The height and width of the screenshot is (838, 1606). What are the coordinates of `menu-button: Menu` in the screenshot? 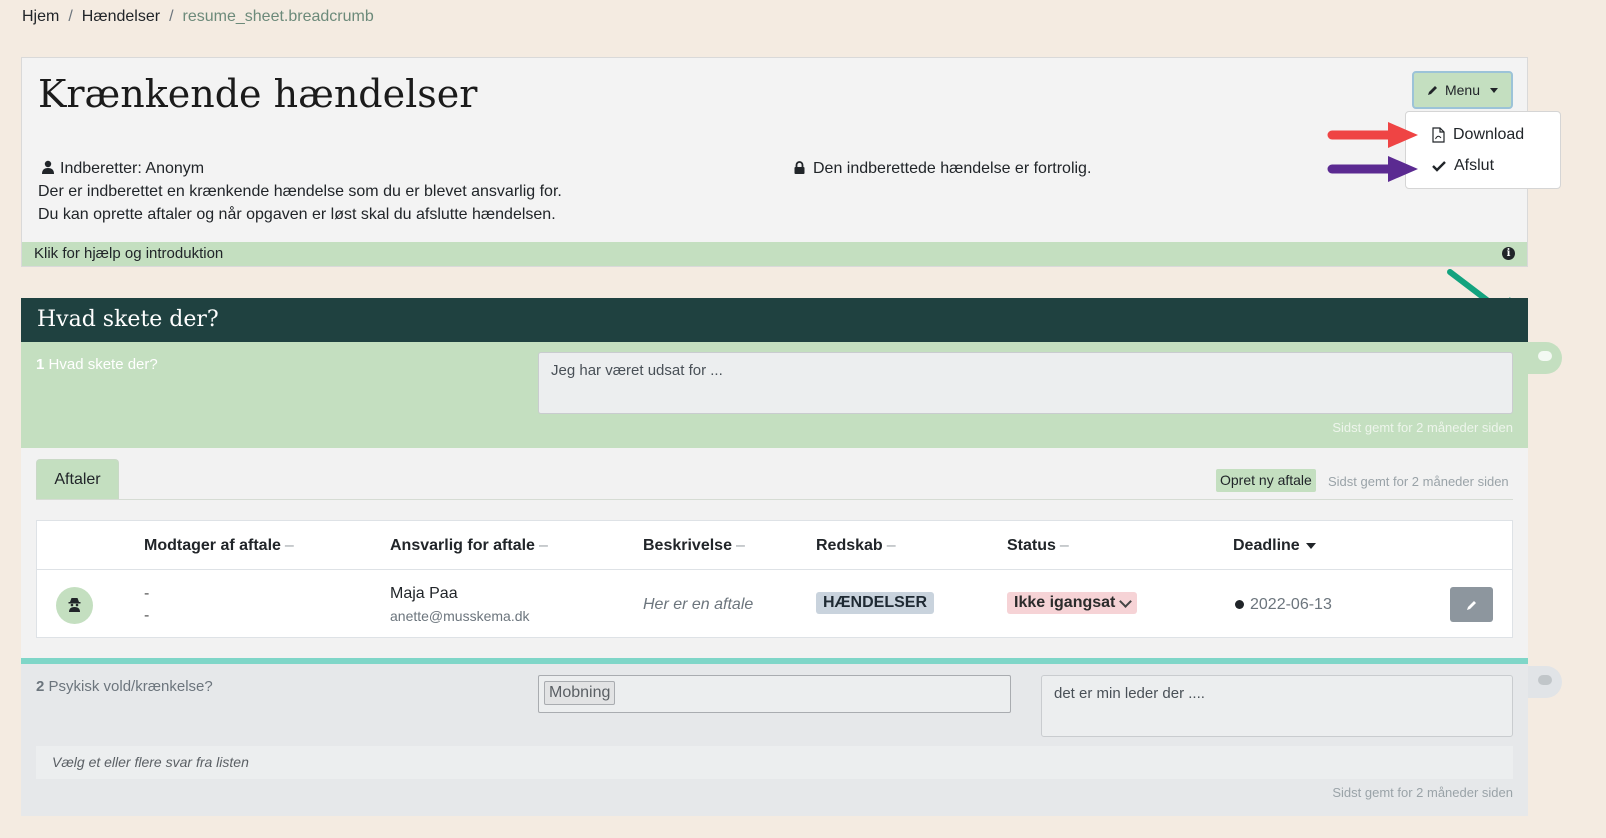 It's located at (1462, 90).